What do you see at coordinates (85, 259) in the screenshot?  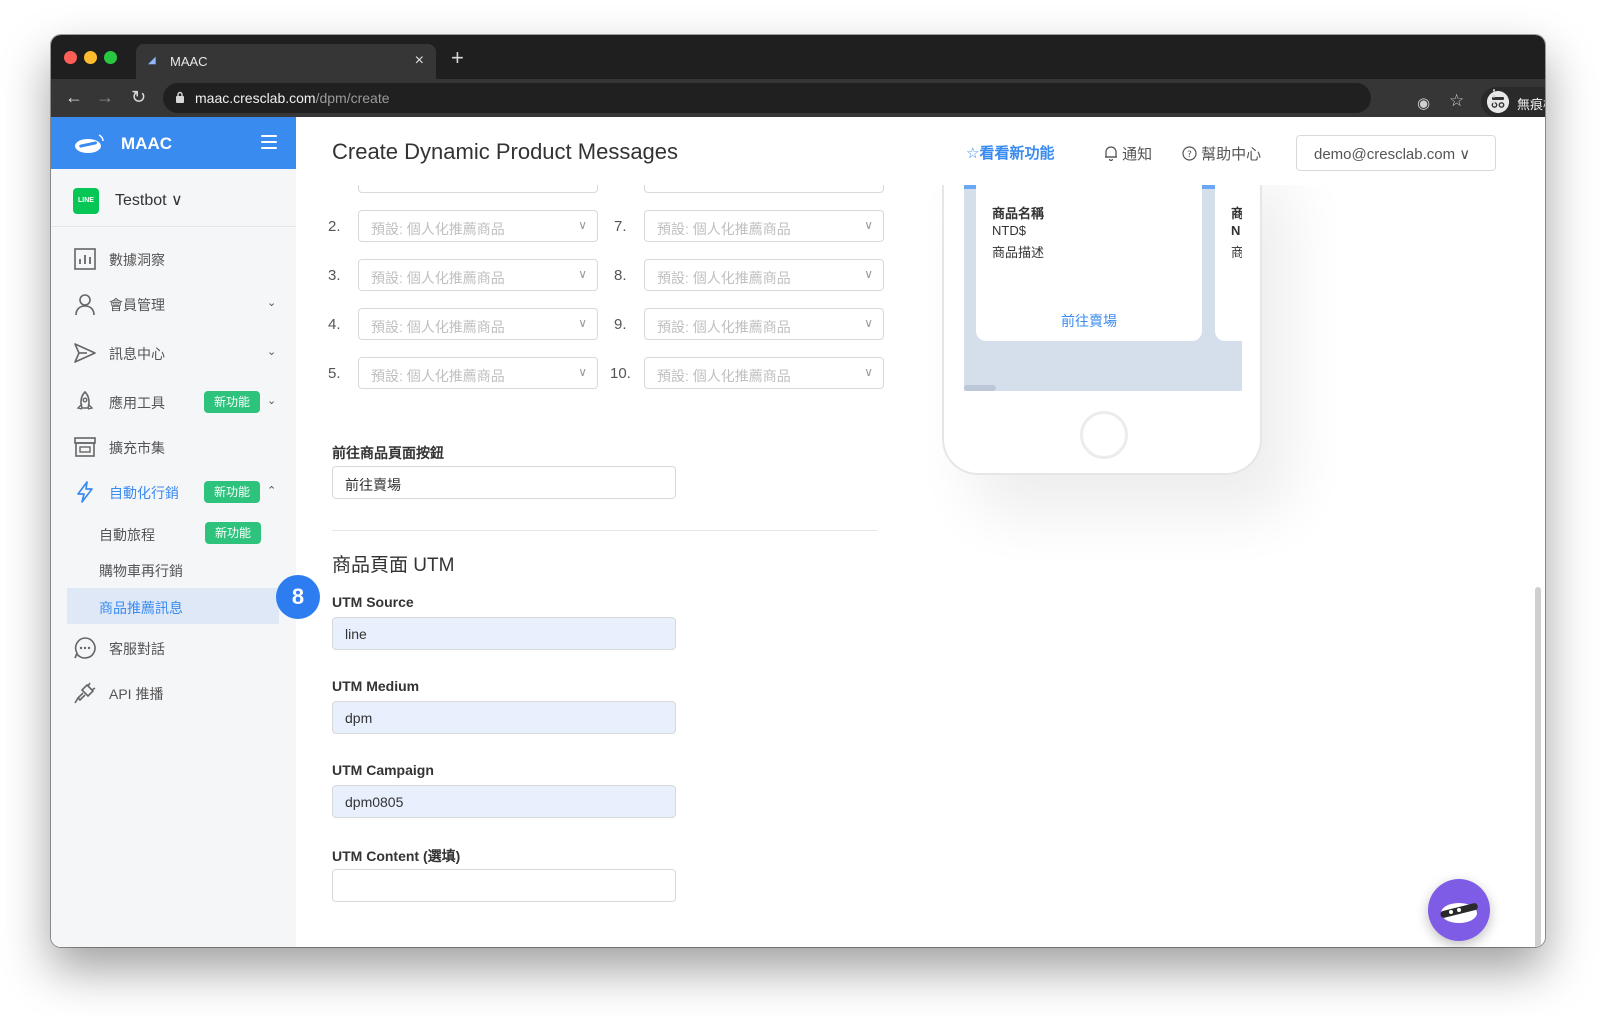 I see `chart-icon` at bounding box center [85, 259].